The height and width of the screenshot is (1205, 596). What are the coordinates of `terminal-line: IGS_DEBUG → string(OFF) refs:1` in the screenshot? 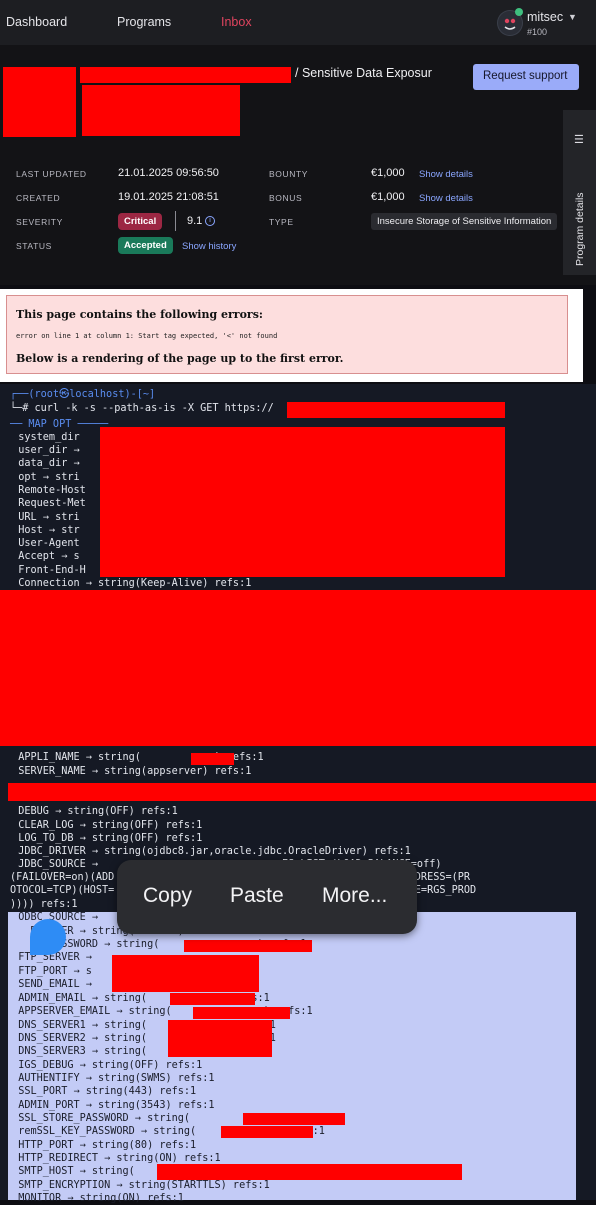 It's located at (104, 1065).